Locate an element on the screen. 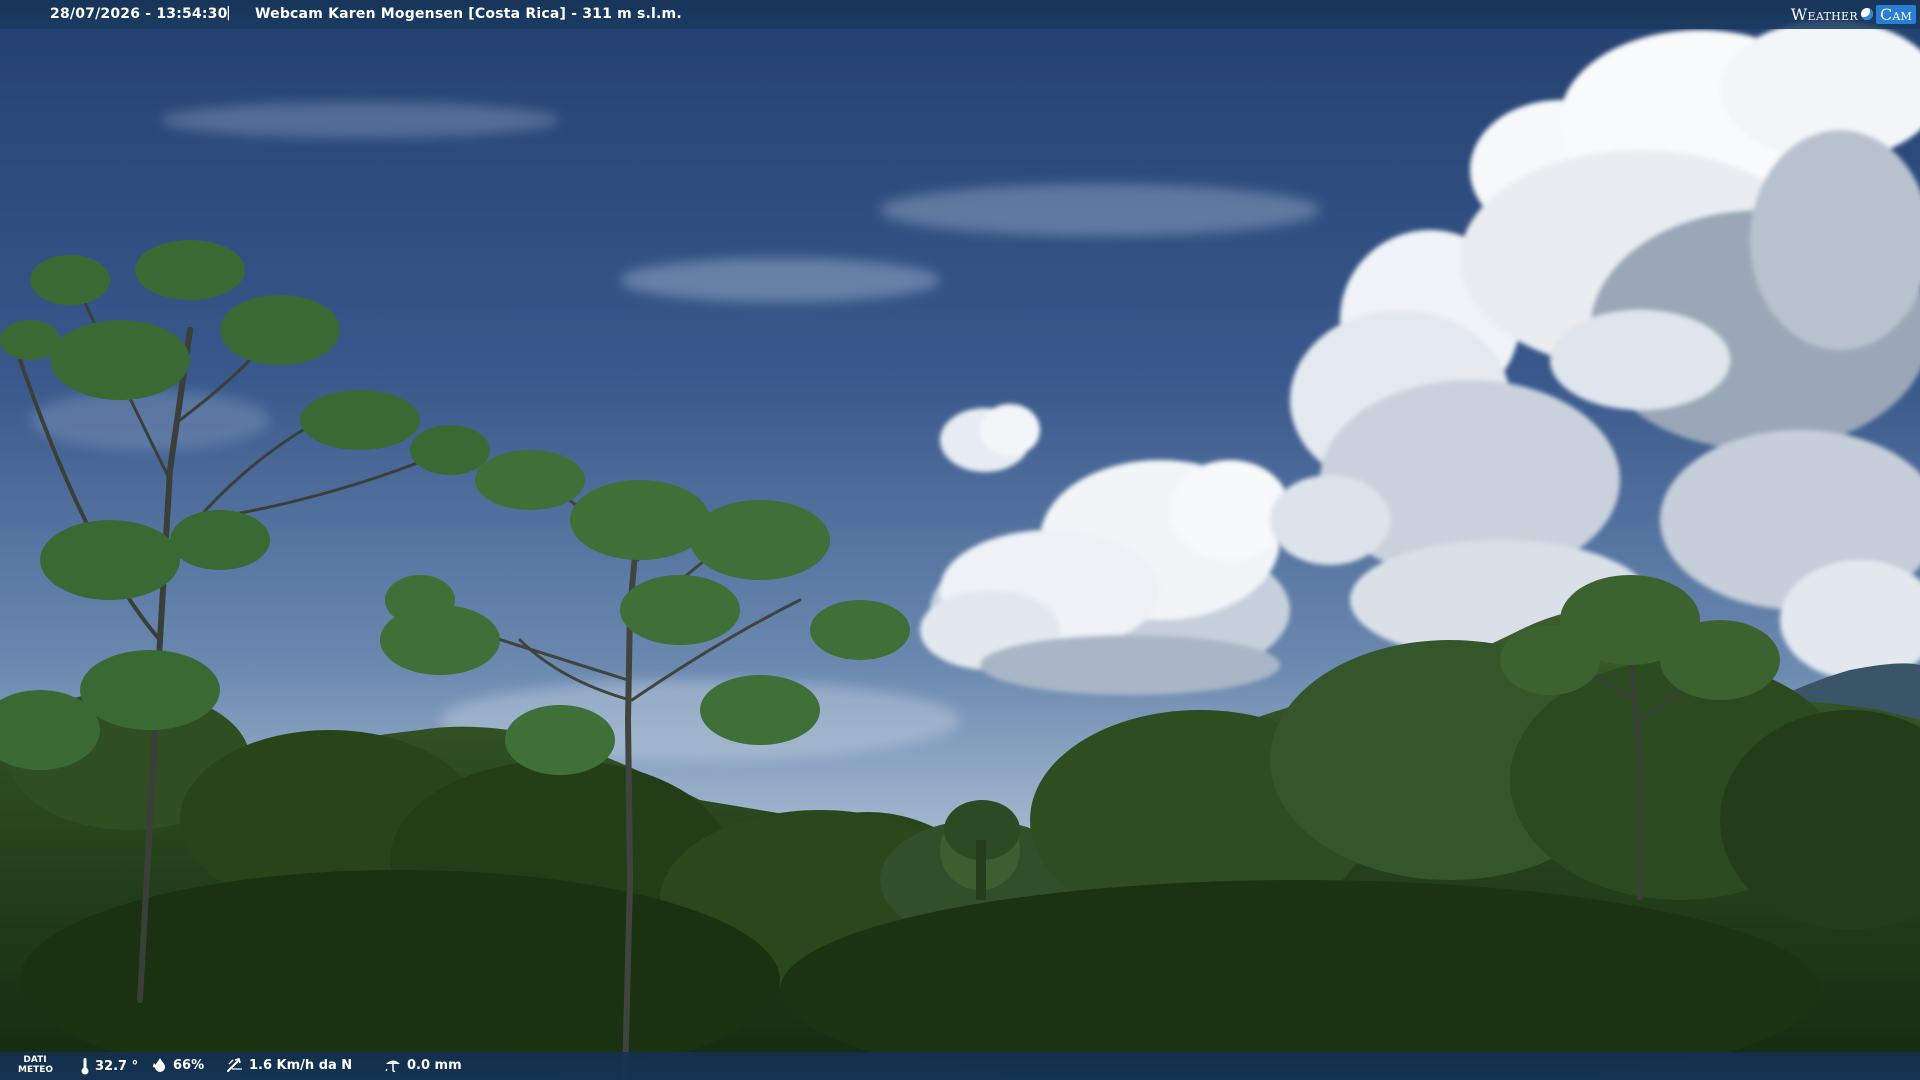 The image size is (1920, 1080). rain-value: 0.0 mm is located at coordinates (434, 1065).